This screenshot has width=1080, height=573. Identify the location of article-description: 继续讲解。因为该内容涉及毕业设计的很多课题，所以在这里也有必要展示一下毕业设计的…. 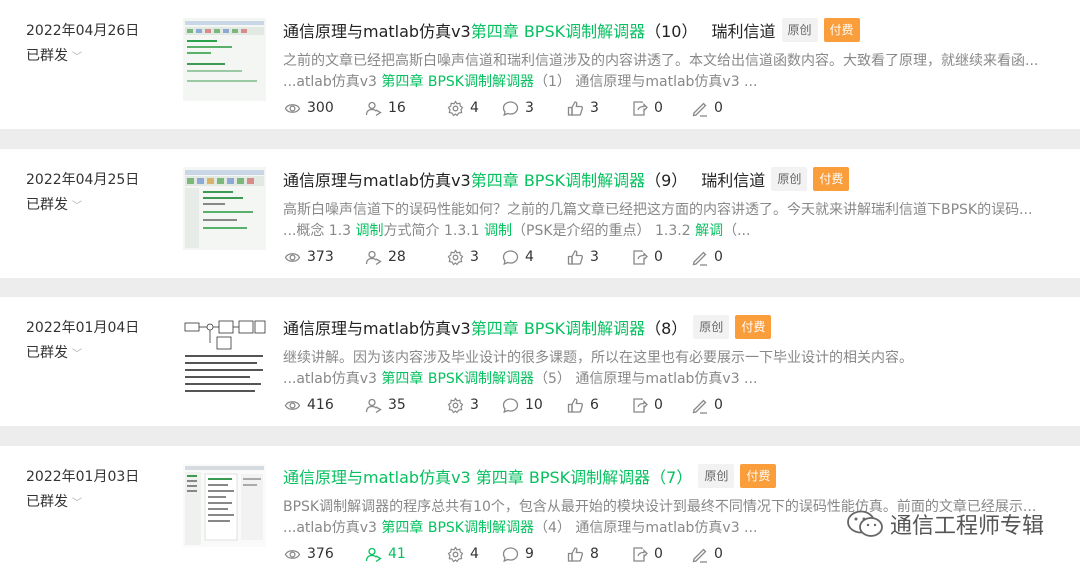
(598, 358).